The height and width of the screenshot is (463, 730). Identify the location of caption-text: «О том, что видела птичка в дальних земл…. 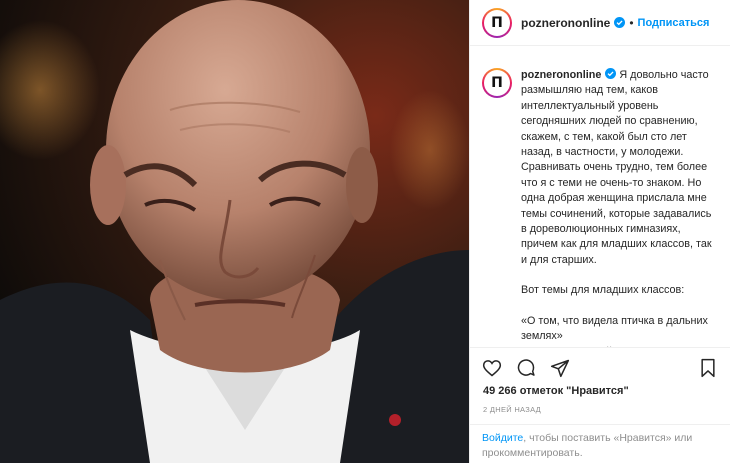
(614, 330).